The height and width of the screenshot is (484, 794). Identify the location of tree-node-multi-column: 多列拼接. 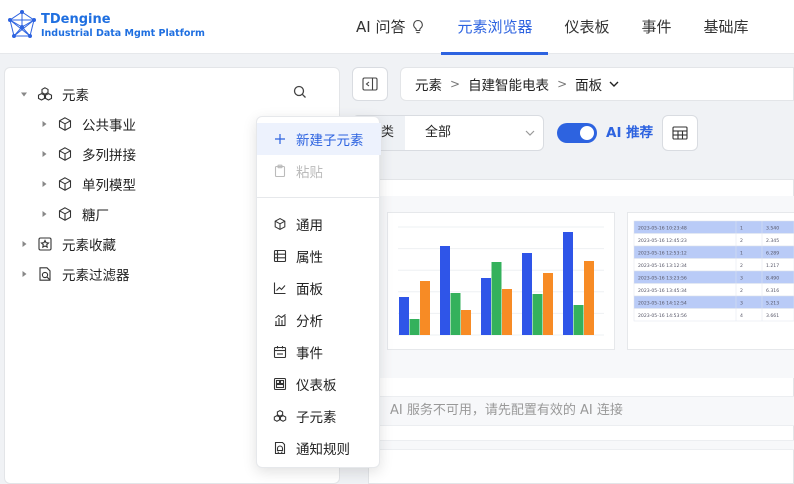
(87, 154).